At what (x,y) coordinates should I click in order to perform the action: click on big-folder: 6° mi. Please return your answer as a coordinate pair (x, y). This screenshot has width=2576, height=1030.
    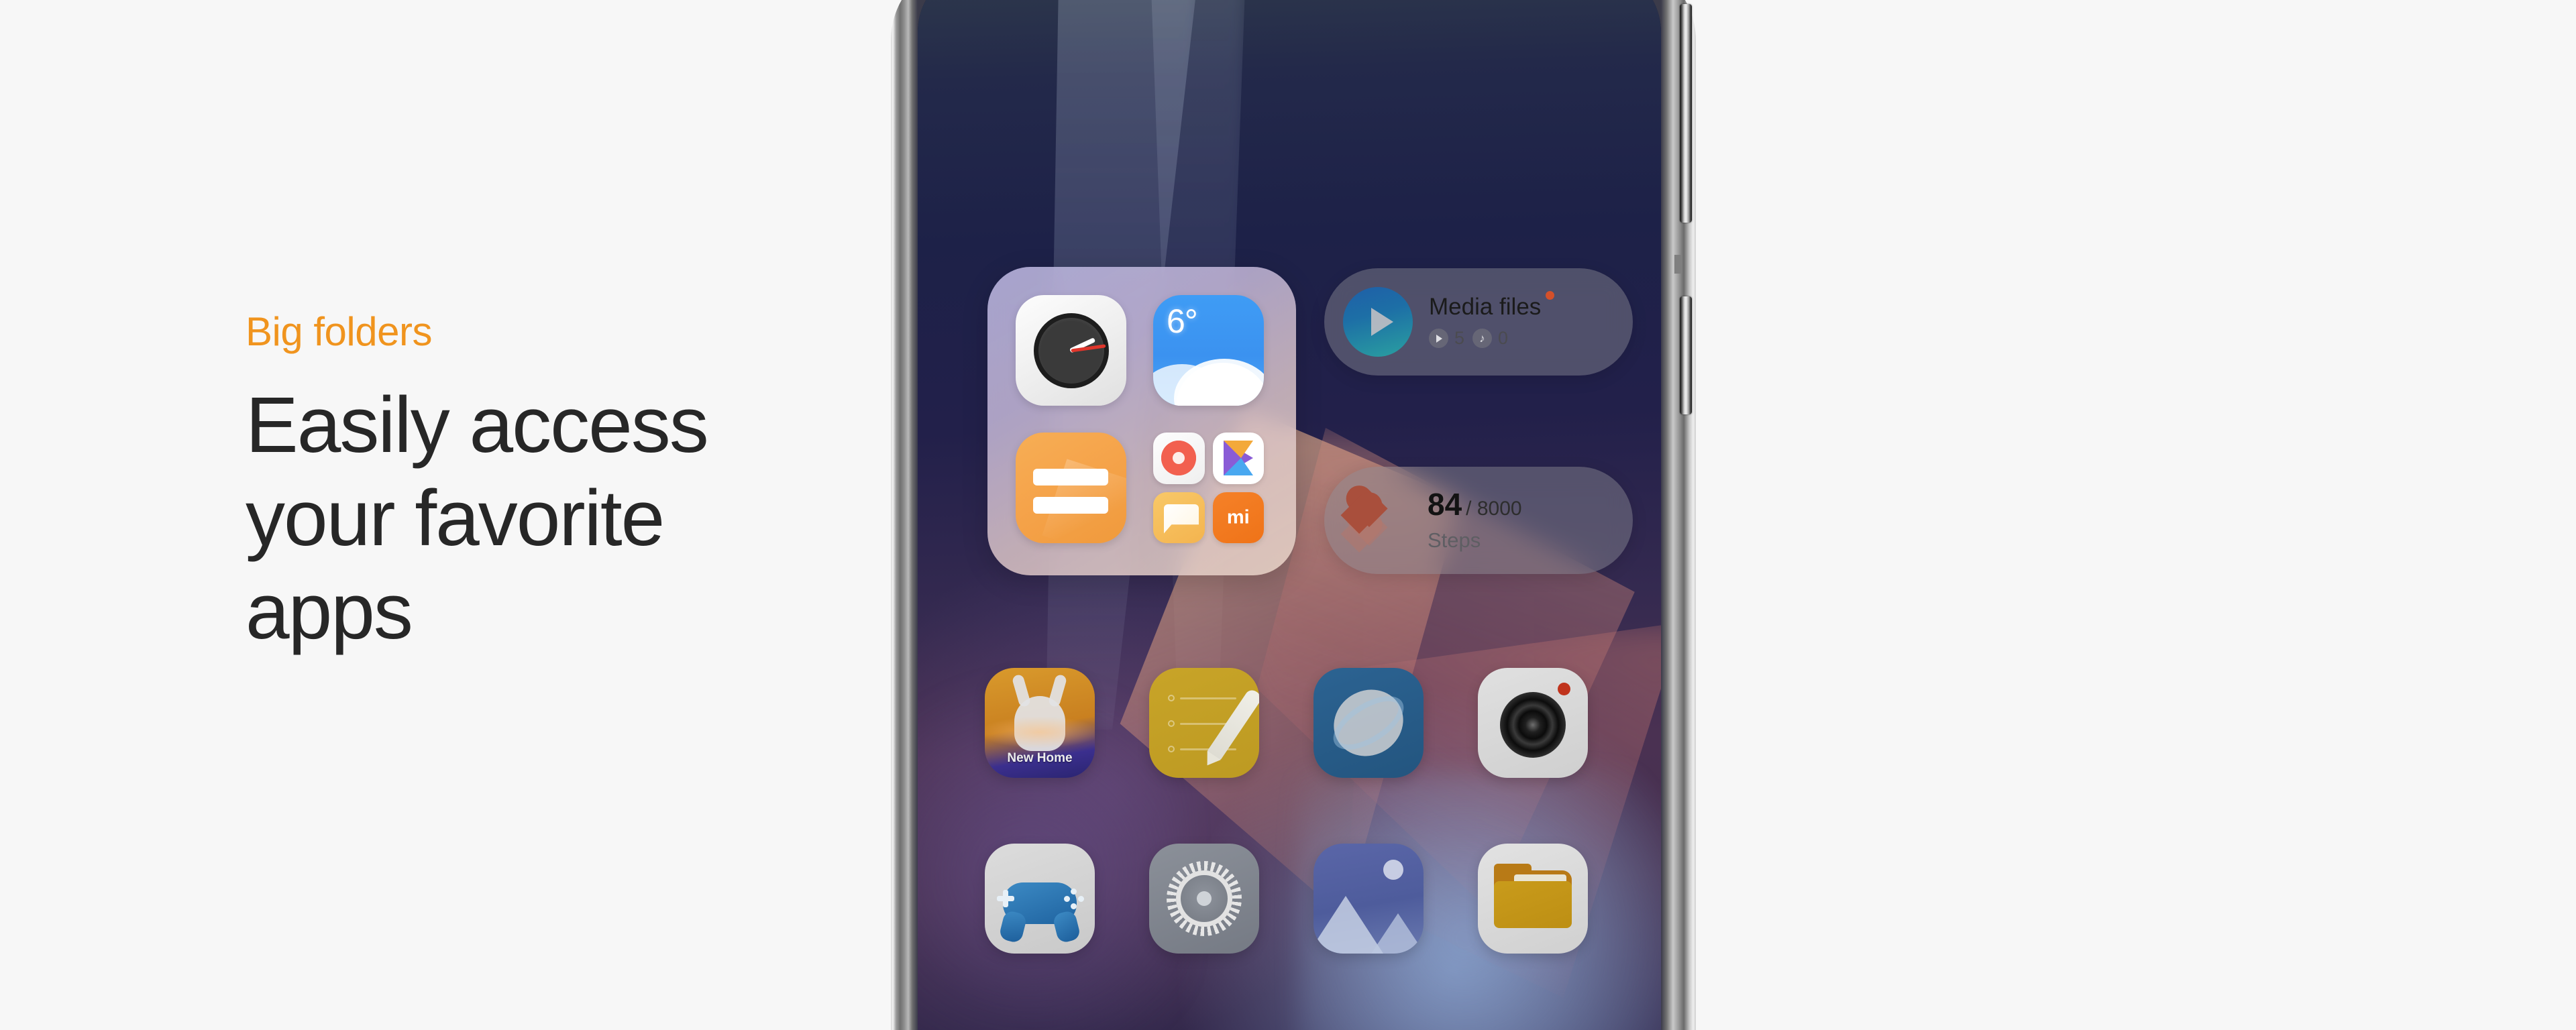
    Looking at the image, I should click on (1141, 421).